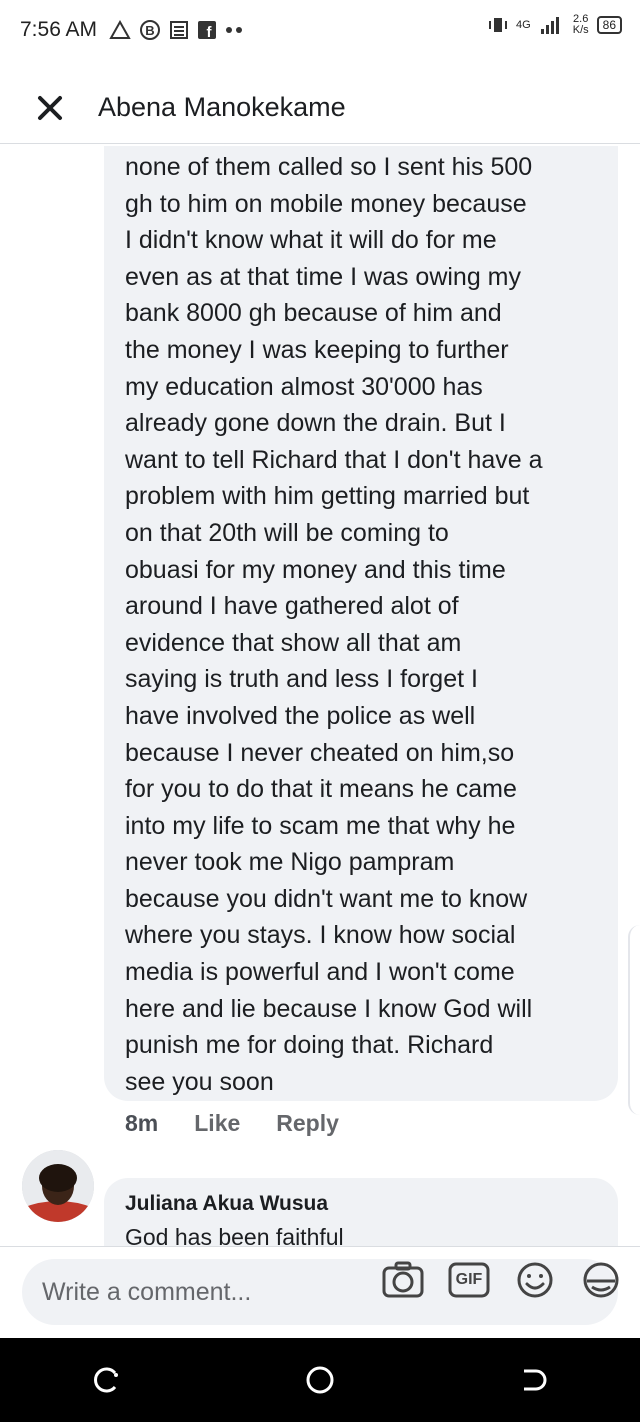  Describe the element at coordinates (498, 25) in the screenshot. I see `vibrate-icon` at that location.